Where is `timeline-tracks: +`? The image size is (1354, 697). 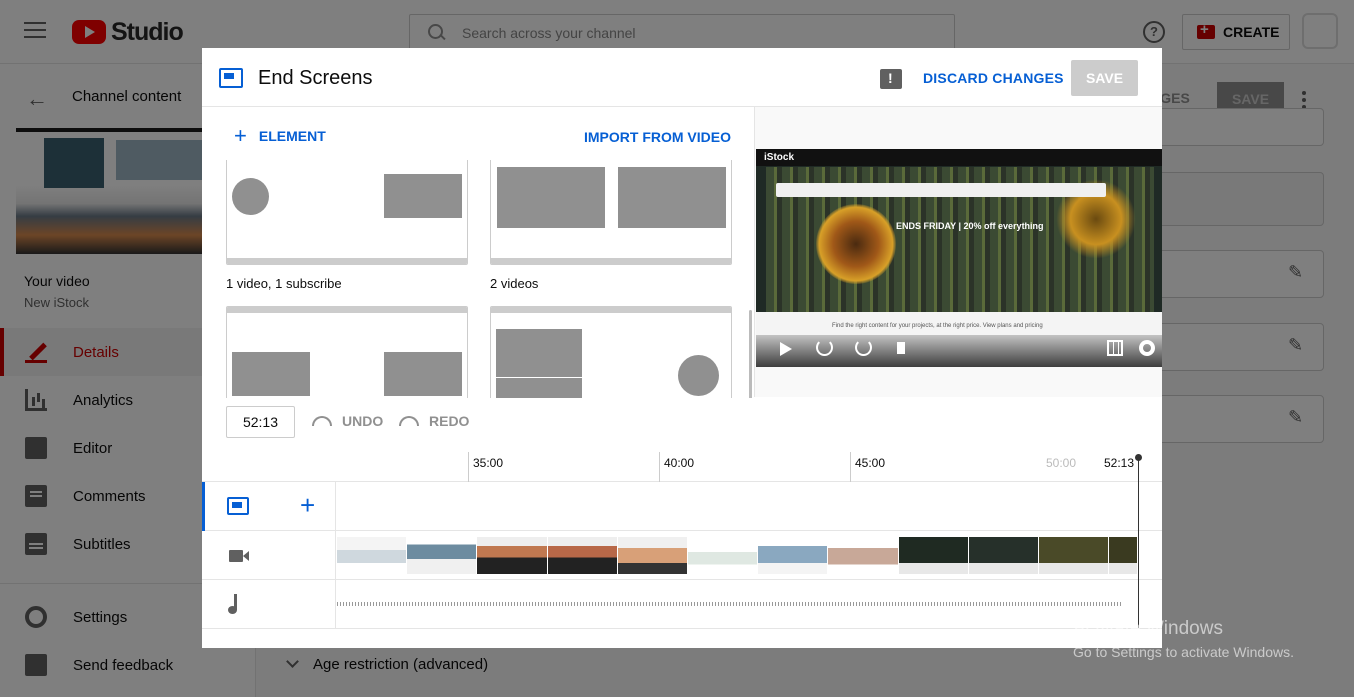
timeline-tracks: + is located at coordinates (682, 555).